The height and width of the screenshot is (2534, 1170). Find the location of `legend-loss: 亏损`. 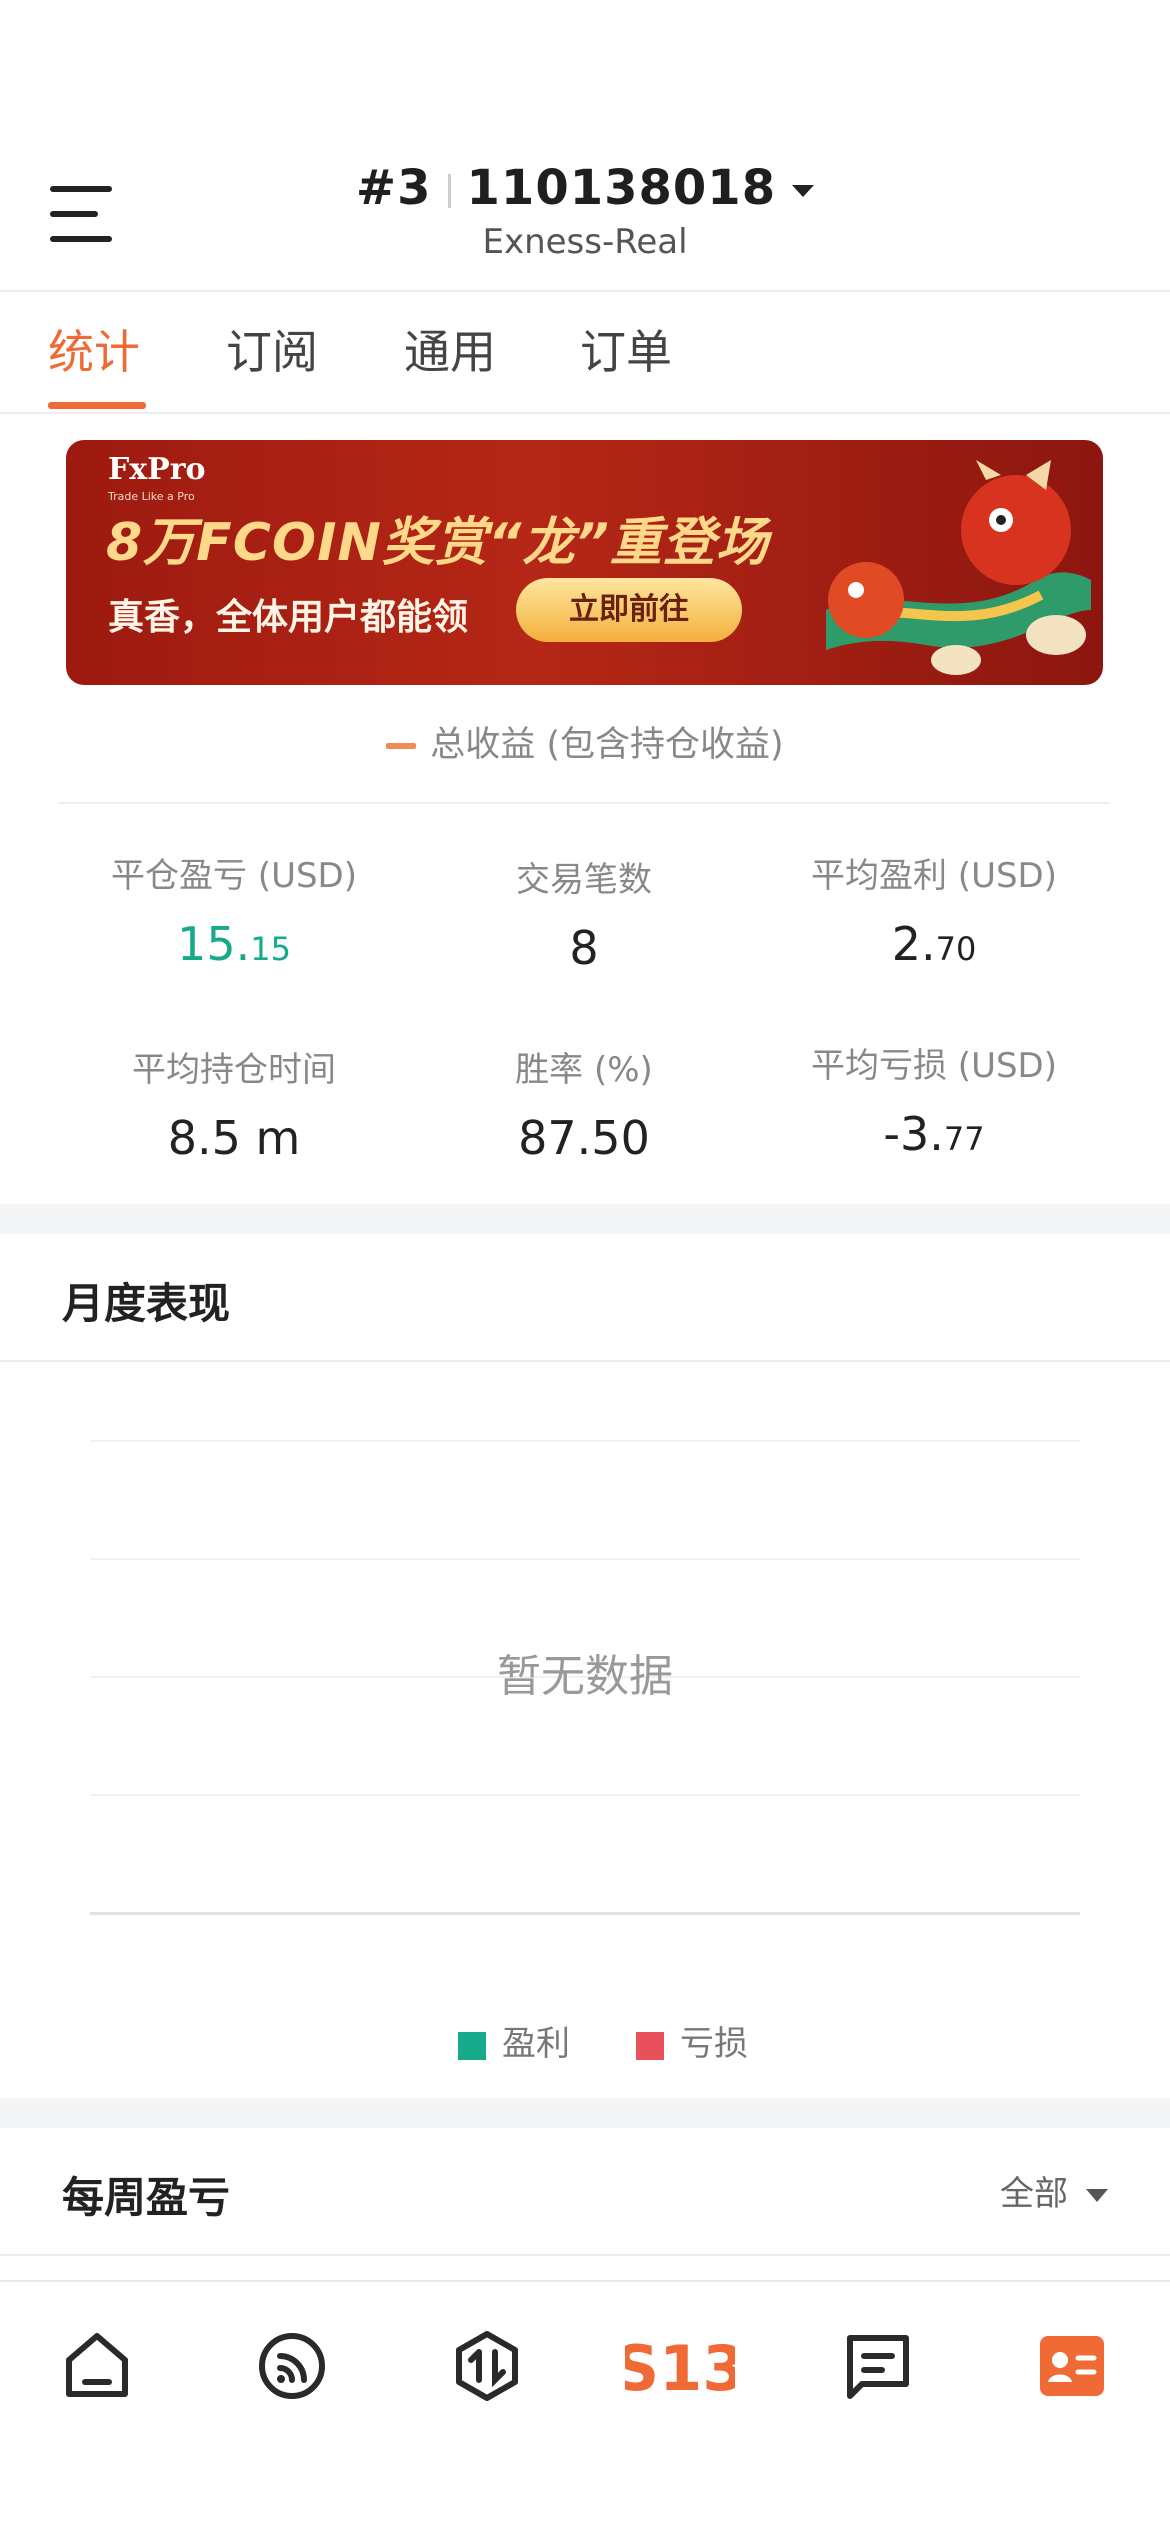

legend-loss: 亏损 is located at coordinates (692, 2040).